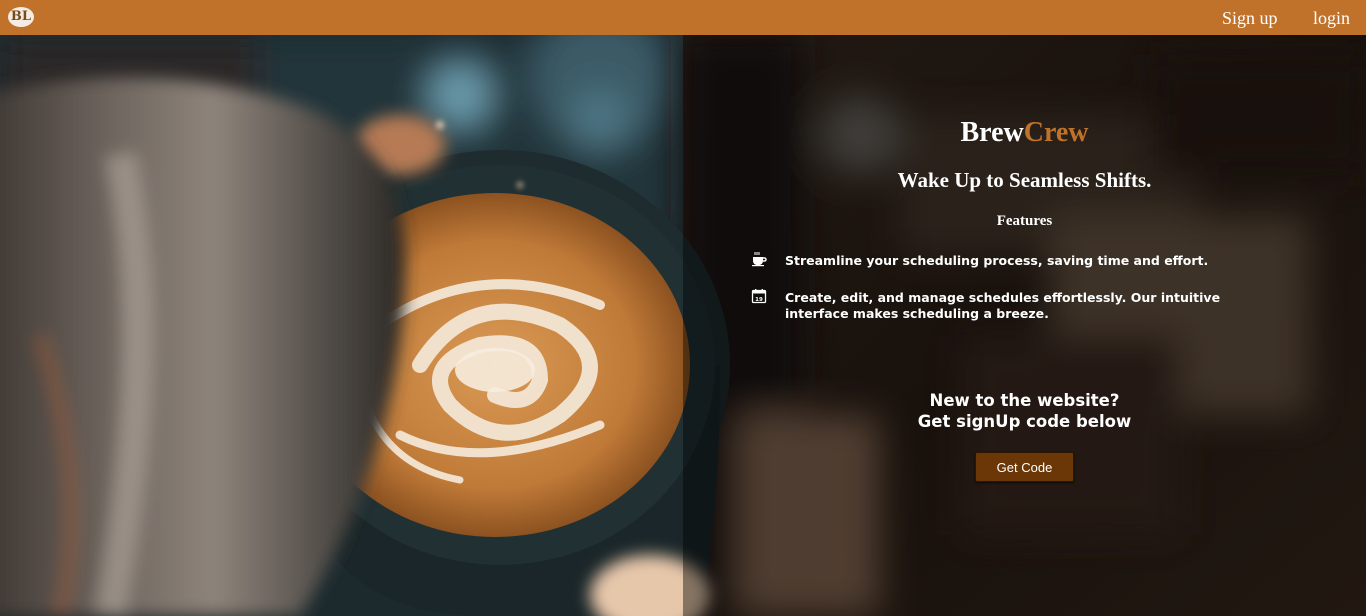 Image resolution: width=1366 pixels, height=616 pixels. I want to click on signup-prompt-line2: Get signUp code below, so click(1024, 421).